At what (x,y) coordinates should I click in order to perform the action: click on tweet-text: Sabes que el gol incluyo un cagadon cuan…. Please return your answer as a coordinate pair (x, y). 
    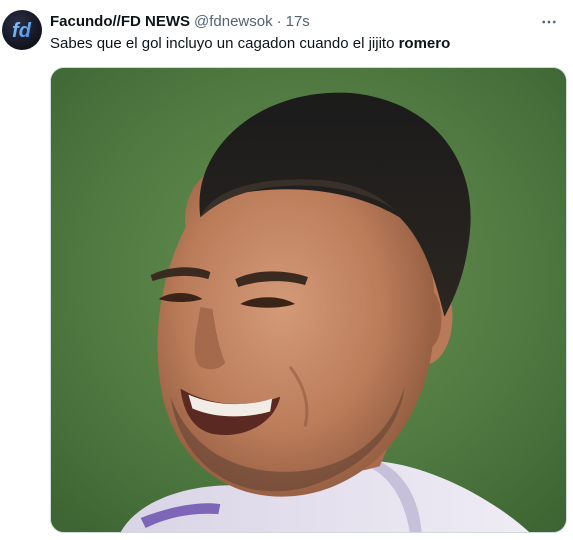
    Looking at the image, I should click on (250, 44).